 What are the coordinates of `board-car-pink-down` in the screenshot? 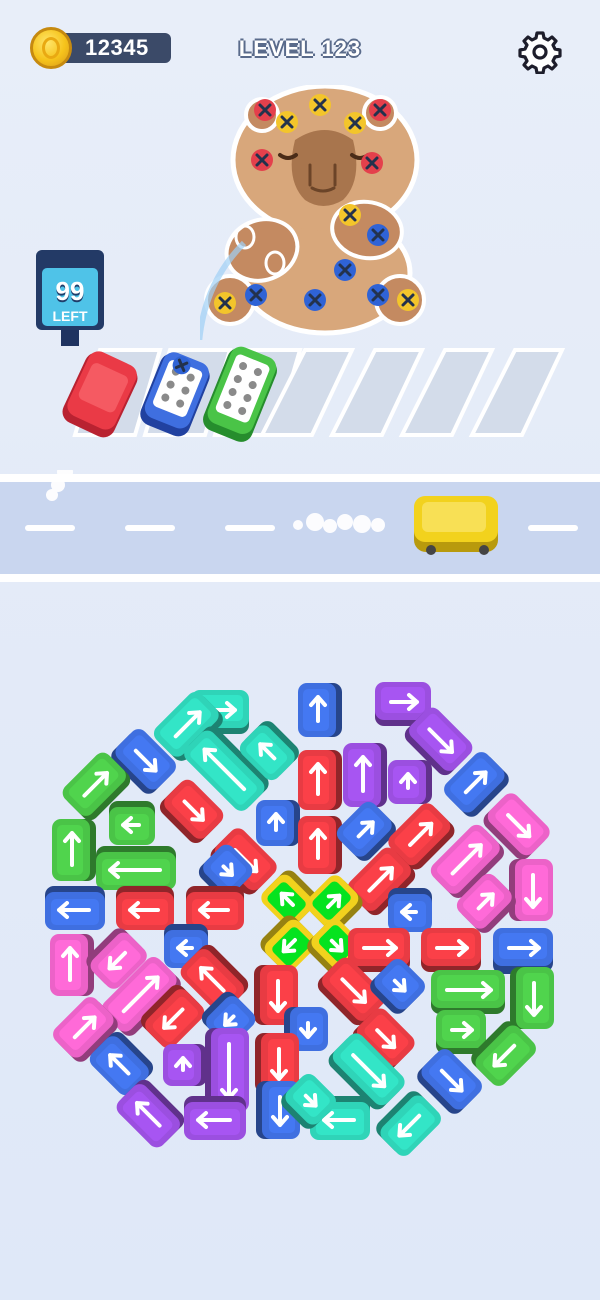 It's located at (531, 890).